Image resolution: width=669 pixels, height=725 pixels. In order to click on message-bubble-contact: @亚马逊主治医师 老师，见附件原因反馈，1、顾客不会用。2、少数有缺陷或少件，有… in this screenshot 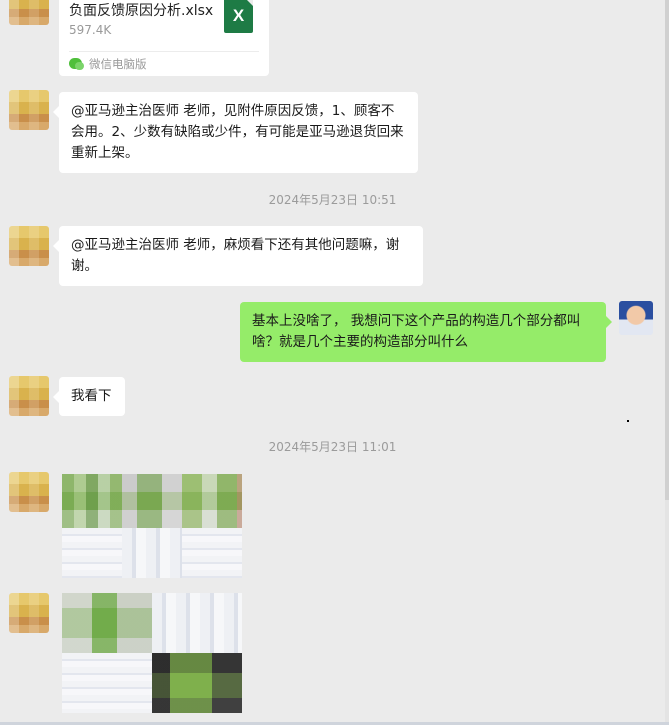, I will do `click(235, 132)`.